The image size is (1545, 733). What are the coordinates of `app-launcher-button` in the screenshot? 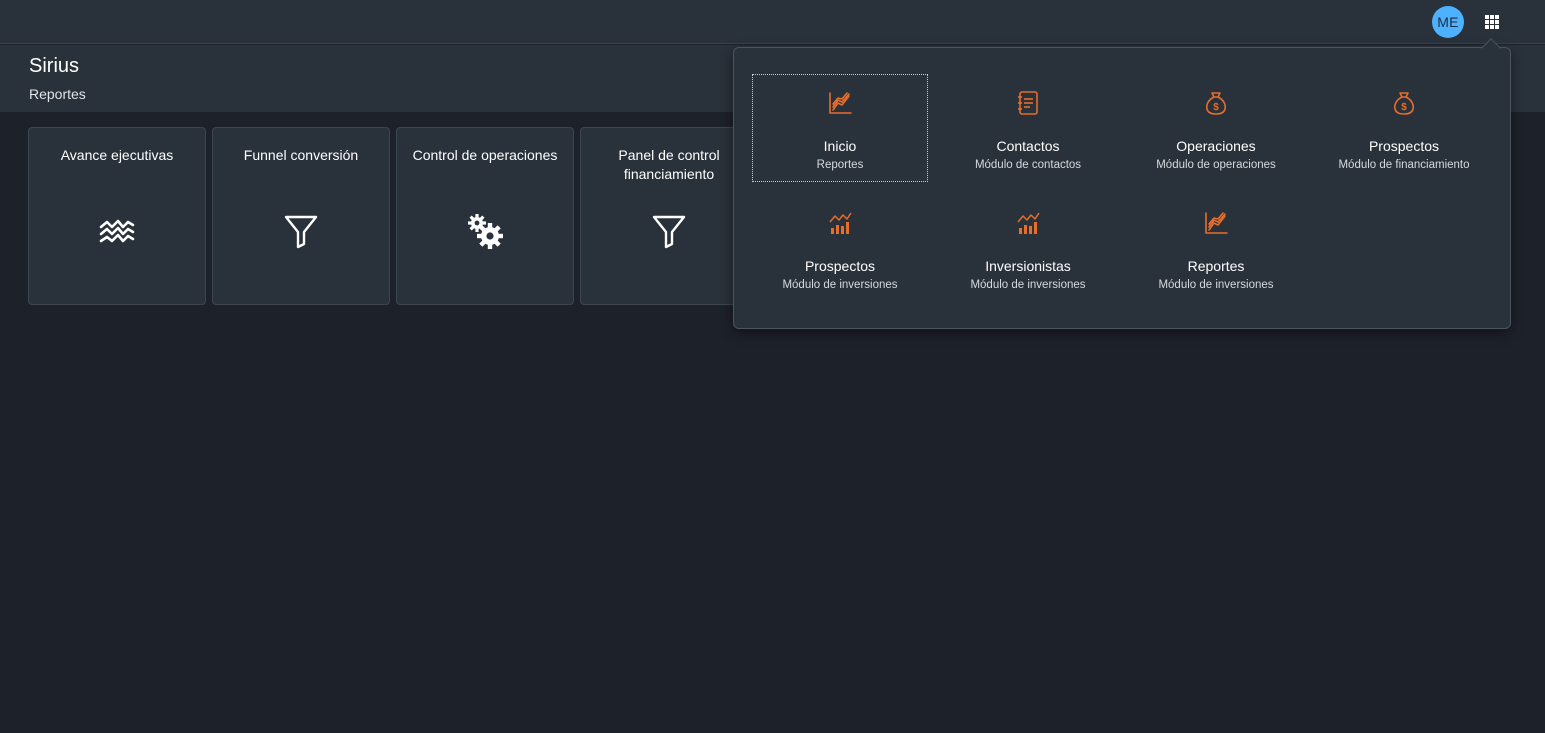 It's located at (1492, 22).